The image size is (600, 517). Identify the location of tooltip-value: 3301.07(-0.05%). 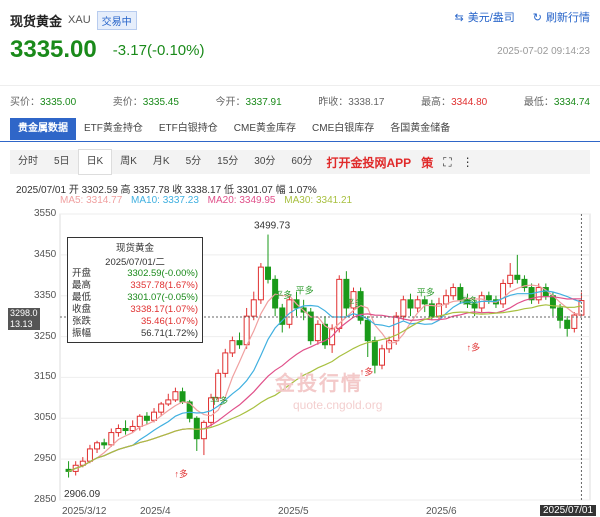
(162, 297).